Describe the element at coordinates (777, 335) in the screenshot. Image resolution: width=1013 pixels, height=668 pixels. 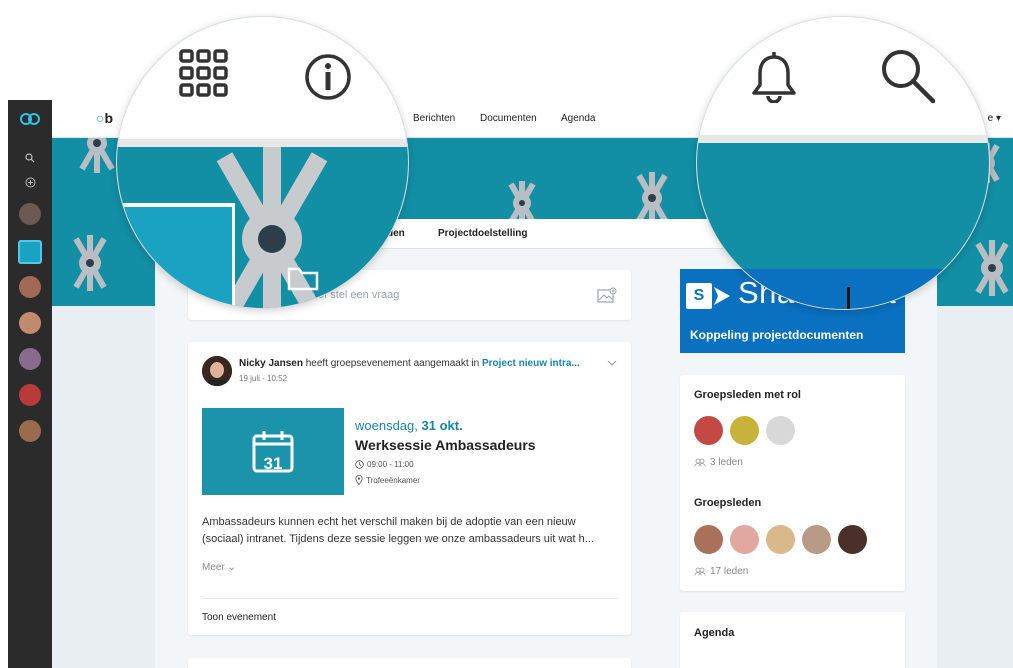
I see `sharepoint-caption: Koppeling projectdocumenten` at that location.